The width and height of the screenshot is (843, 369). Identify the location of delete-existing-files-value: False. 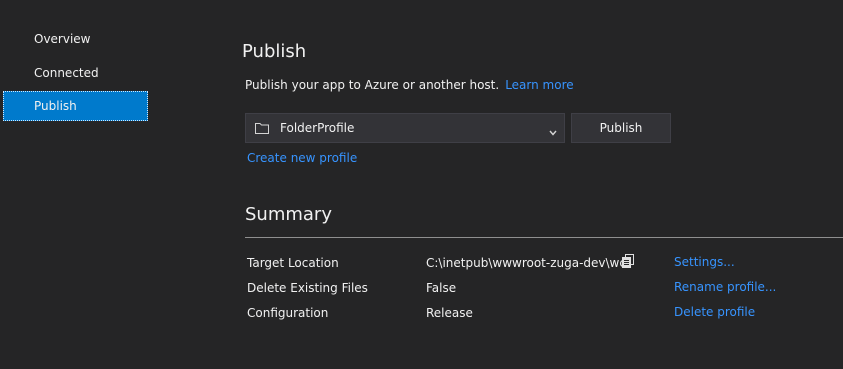
(441, 288).